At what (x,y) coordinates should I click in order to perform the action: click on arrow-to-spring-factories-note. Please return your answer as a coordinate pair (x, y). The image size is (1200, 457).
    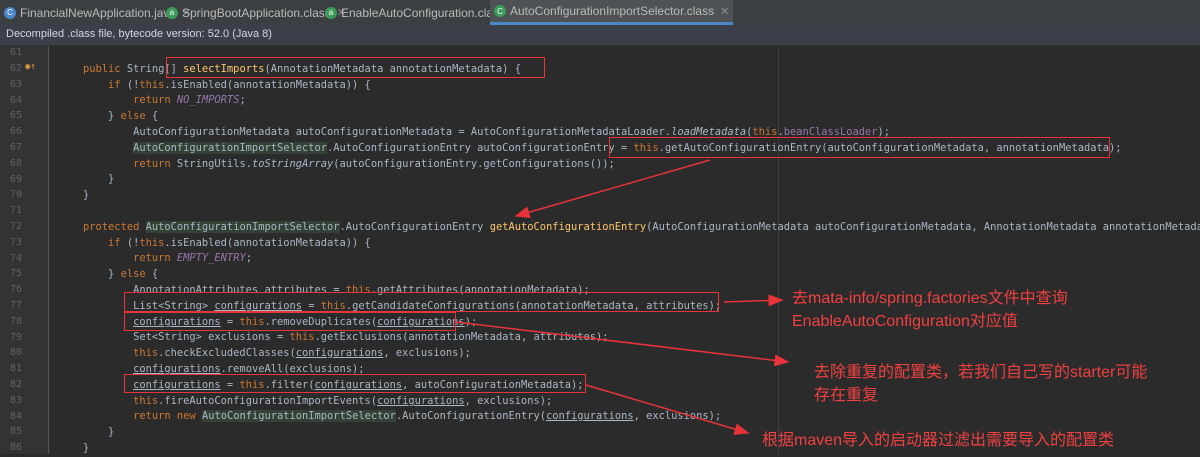
    Looking at the image, I should click on (753, 300).